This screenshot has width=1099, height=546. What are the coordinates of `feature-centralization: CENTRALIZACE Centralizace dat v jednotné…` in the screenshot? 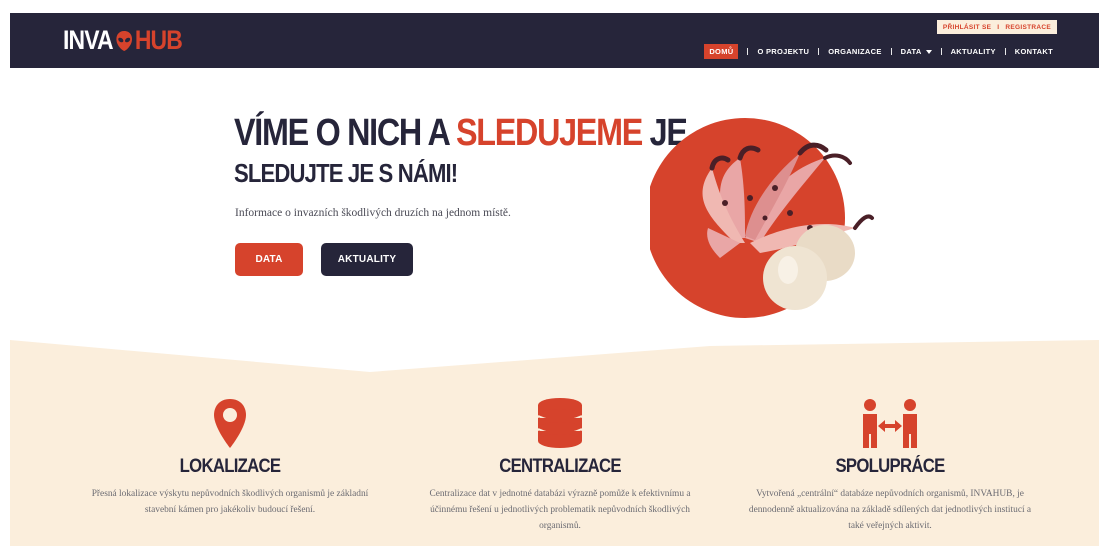 It's located at (560, 465).